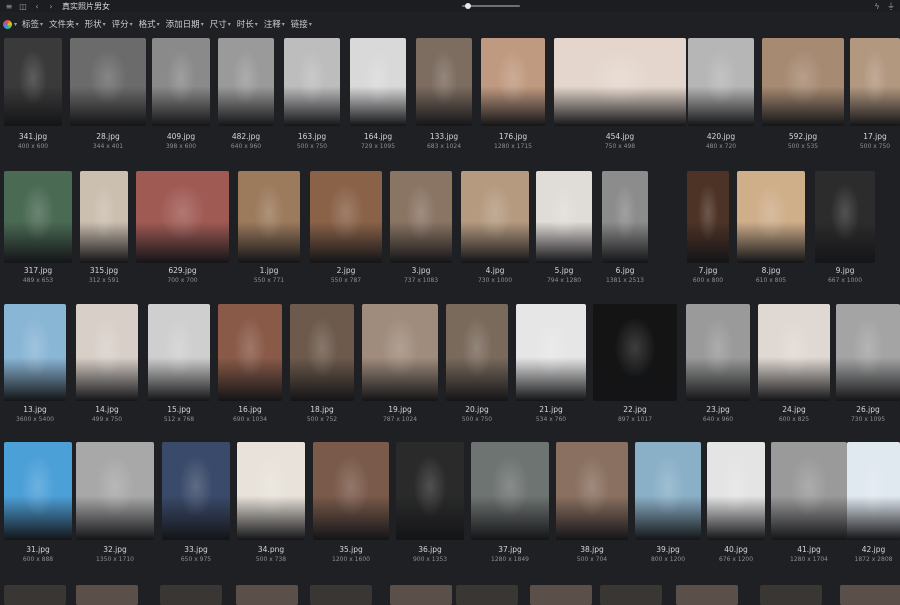 The height and width of the screenshot is (605, 900). What do you see at coordinates (51, 6) in the screenshot?
I see `forward-icon: ›` at bounding box center [51, 6].